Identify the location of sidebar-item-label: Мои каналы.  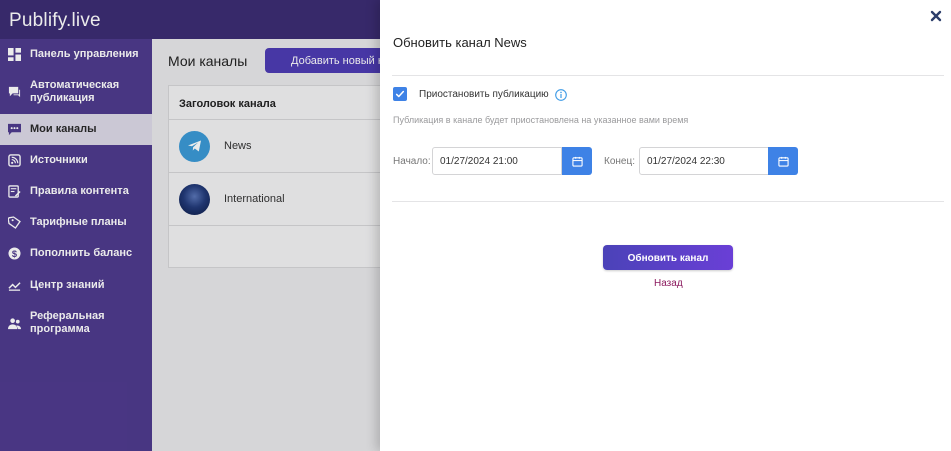
(63, 129).